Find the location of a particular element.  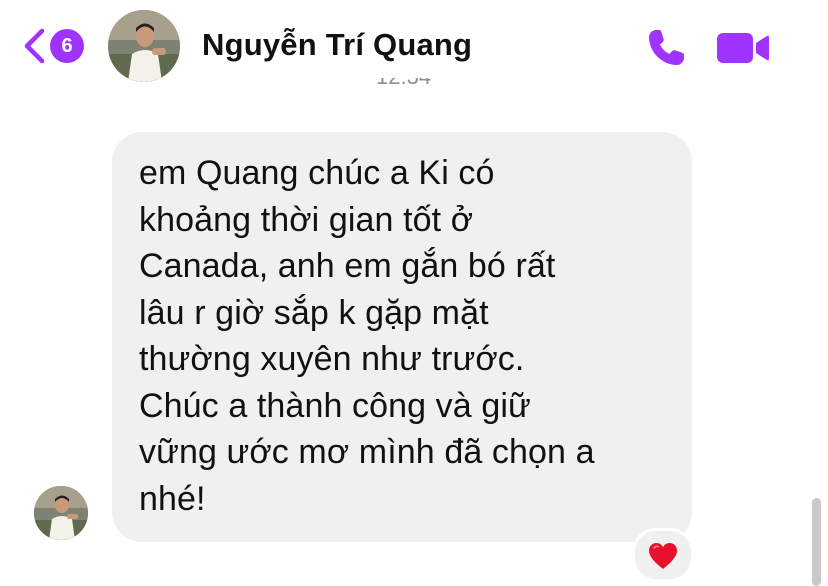

unread-badge: 6 is located at coordinates (67, 46).